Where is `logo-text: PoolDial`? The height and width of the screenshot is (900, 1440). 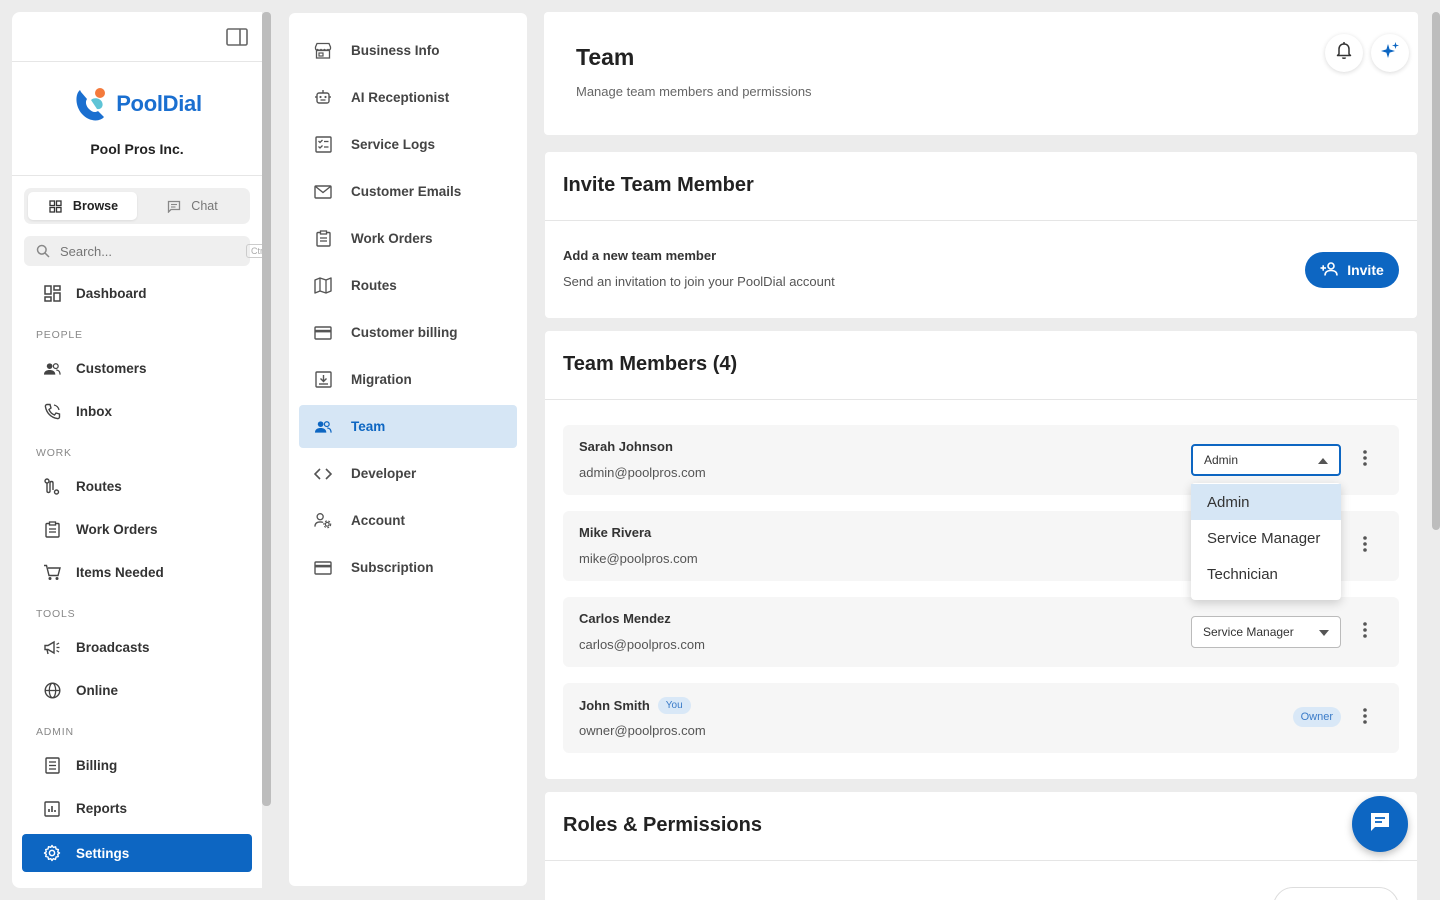 logo-text: PoolDial is located at coordinates (159, 103).